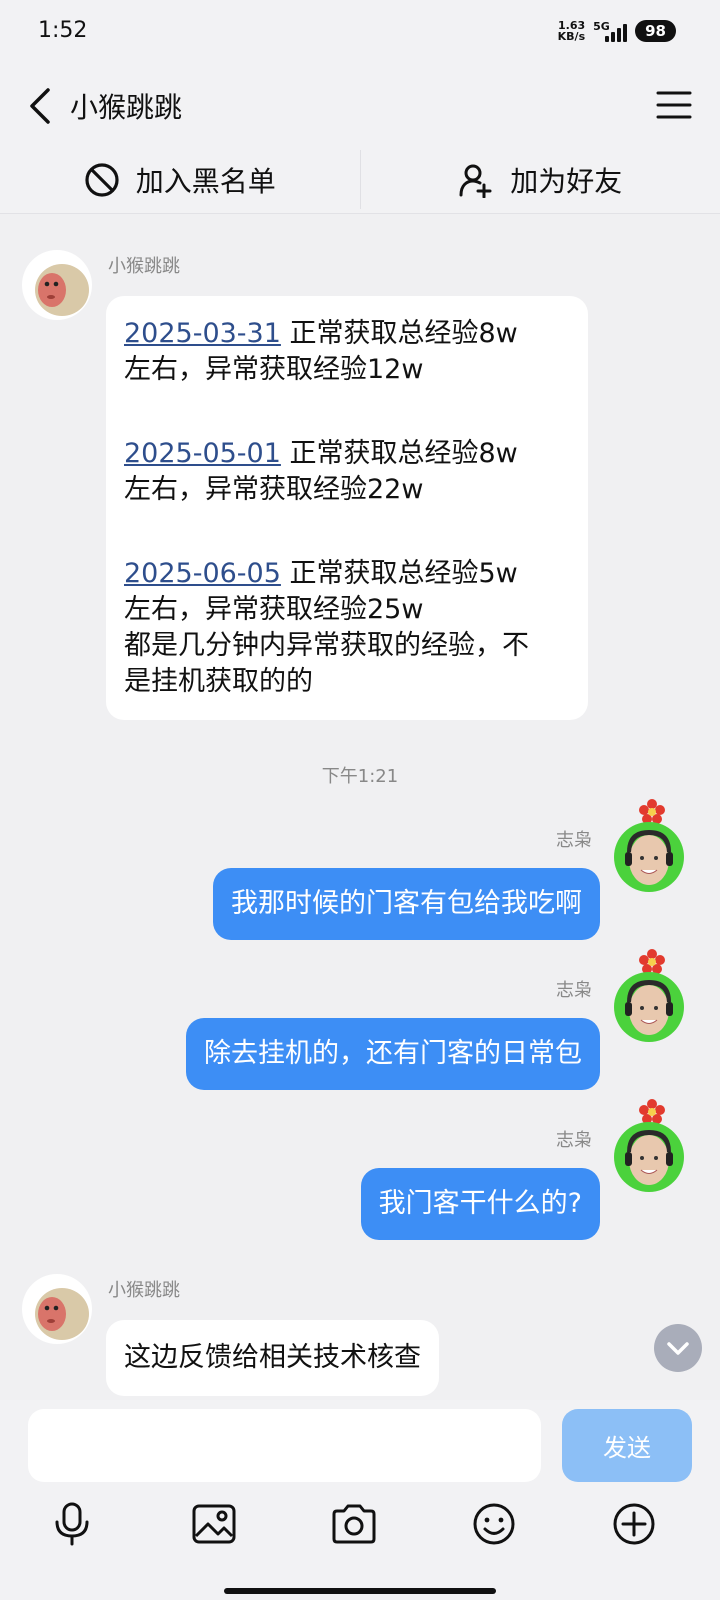 The image size is (720, 1600). Describe the element at coordinates (202, 453) in the screenshot. I see `date-link: 2025-05-01` at that location.